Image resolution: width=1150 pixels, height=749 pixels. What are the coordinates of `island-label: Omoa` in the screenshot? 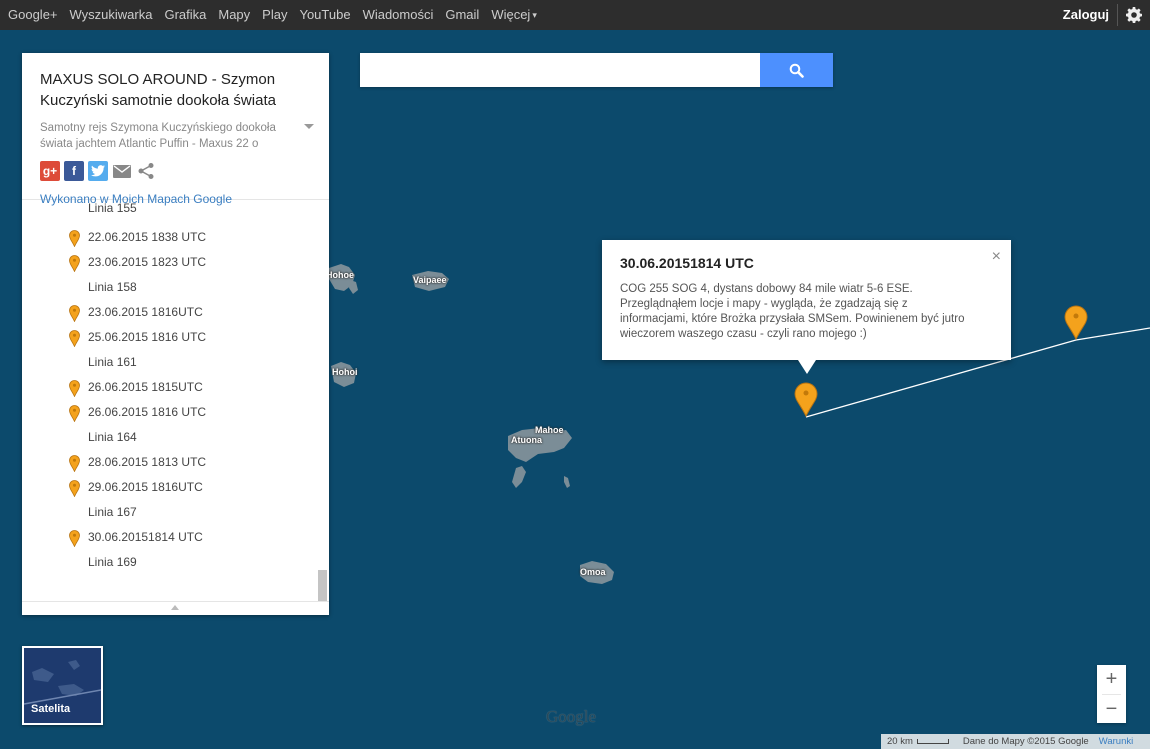 It's located at (593, 572).